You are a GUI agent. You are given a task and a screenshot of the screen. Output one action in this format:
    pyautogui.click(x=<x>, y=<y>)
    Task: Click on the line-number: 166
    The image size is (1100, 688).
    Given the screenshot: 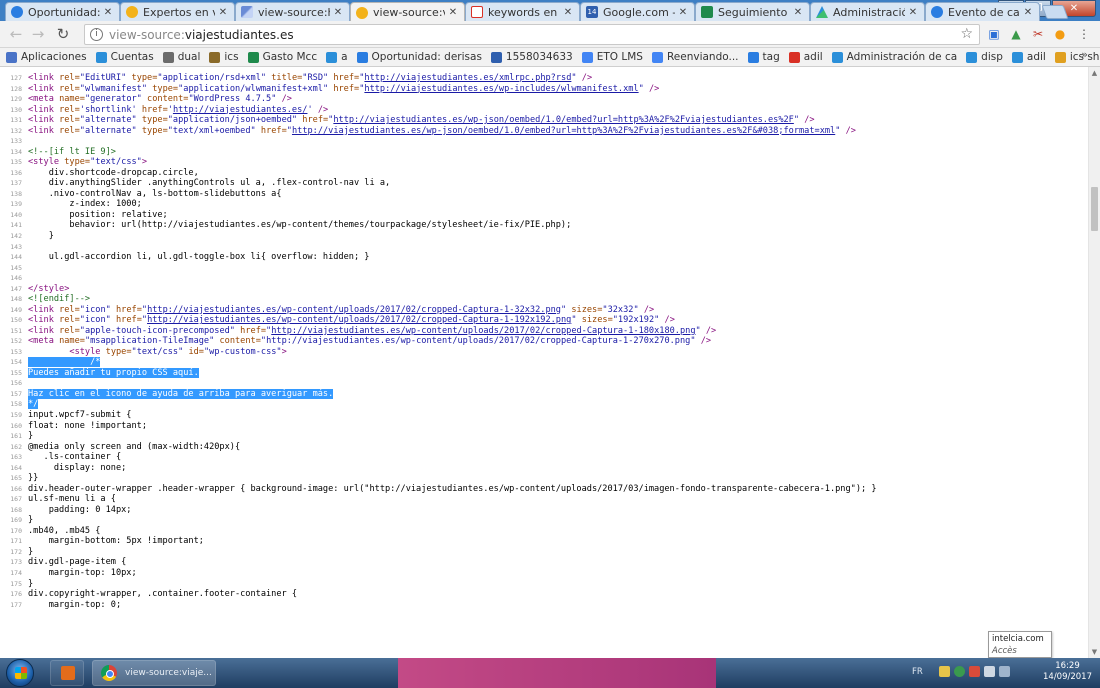 What is the action you would take?
    pyautogui.click(x=16, y=488)
    